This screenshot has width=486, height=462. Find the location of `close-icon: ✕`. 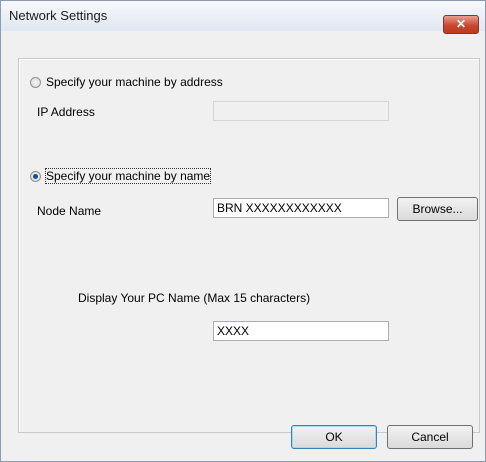

close-icon: ✕ is located at coordinates (461, 24).